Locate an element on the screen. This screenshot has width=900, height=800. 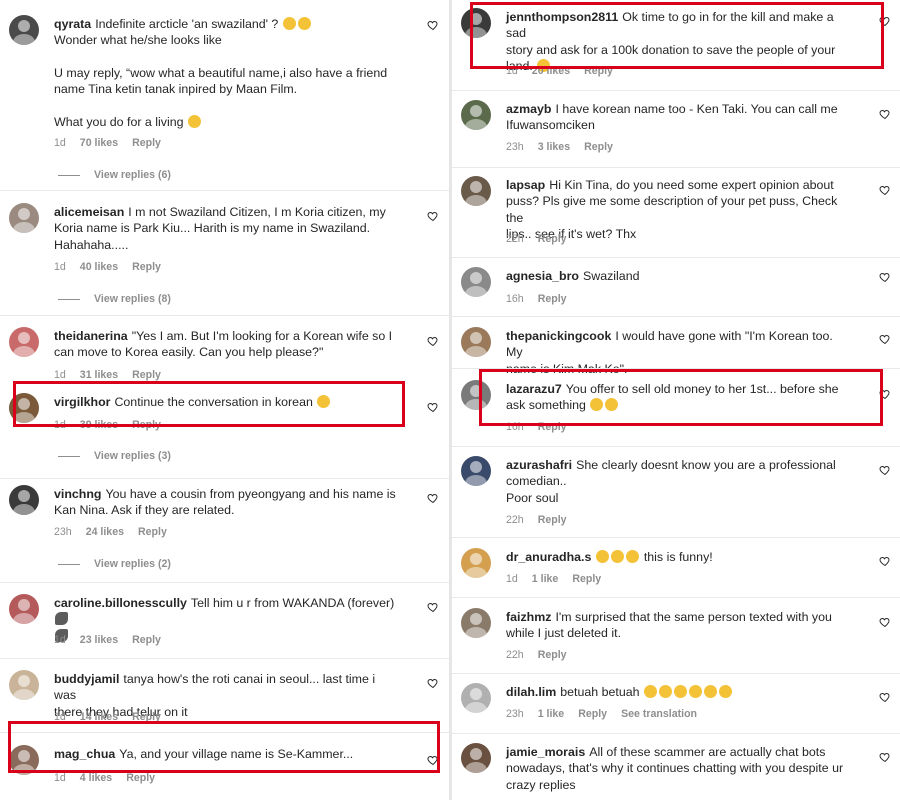
username-link: azurashafri is located at coordinates (539, 465).